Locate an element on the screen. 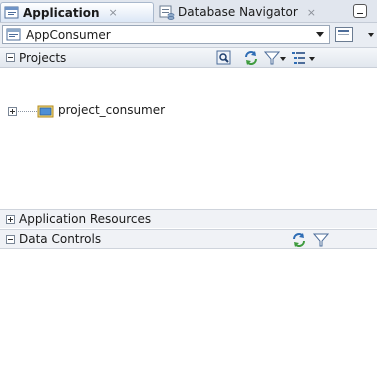 This screenshot has height=366, width=377. tab-application: Application × is located at coordinates (77, 12).